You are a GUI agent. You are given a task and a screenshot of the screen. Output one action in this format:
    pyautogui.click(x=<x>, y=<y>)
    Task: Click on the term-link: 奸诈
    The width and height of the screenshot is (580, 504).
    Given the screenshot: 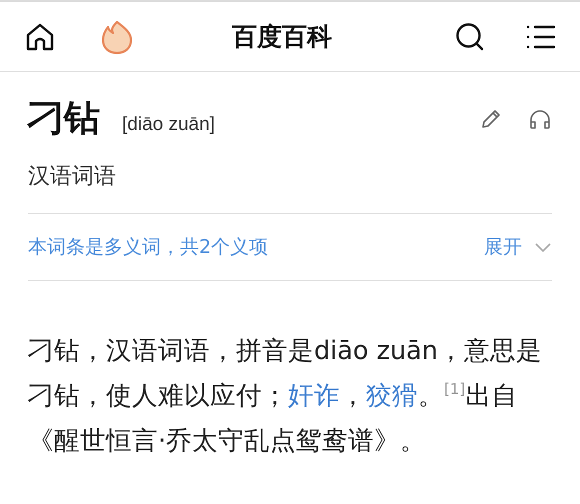 What is the action you would take?
    pyautogui.click(x=314, y=396)
    